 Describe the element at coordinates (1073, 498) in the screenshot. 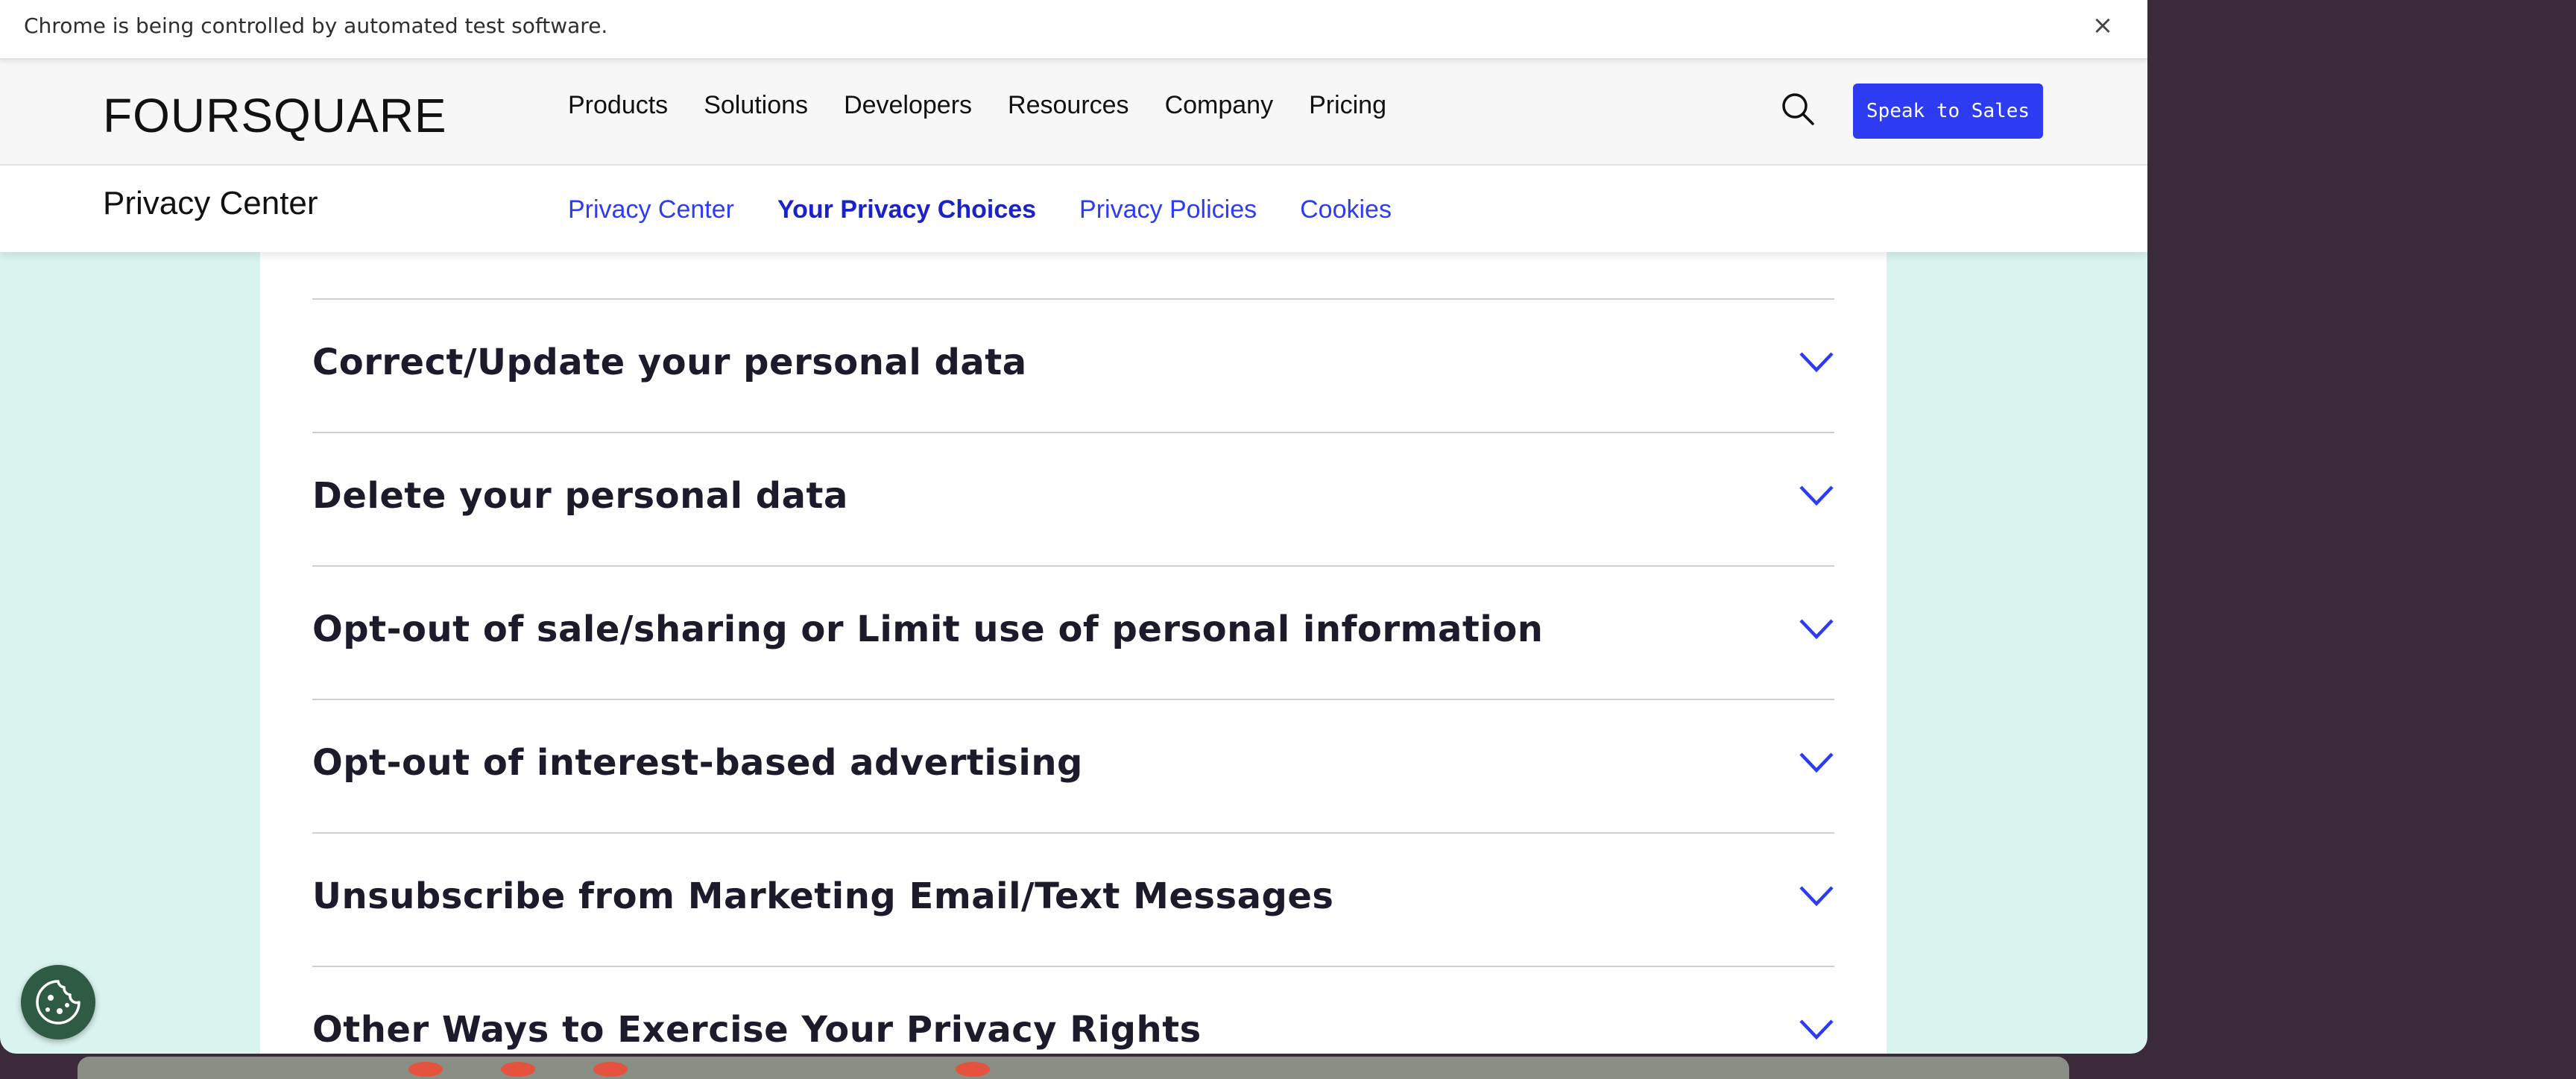

I see `accordion-item: Delete your personal data` at that location.